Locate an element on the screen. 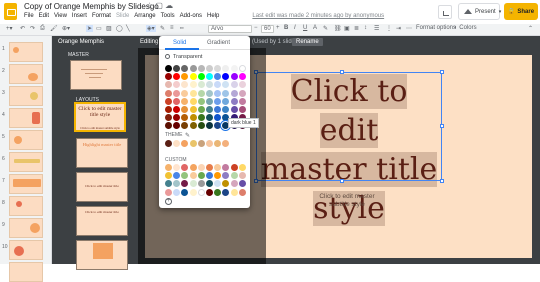 Image resolution: width=540 pixels, height=282 pixels. rename-button: Rename is located at coordinates (307, 42).